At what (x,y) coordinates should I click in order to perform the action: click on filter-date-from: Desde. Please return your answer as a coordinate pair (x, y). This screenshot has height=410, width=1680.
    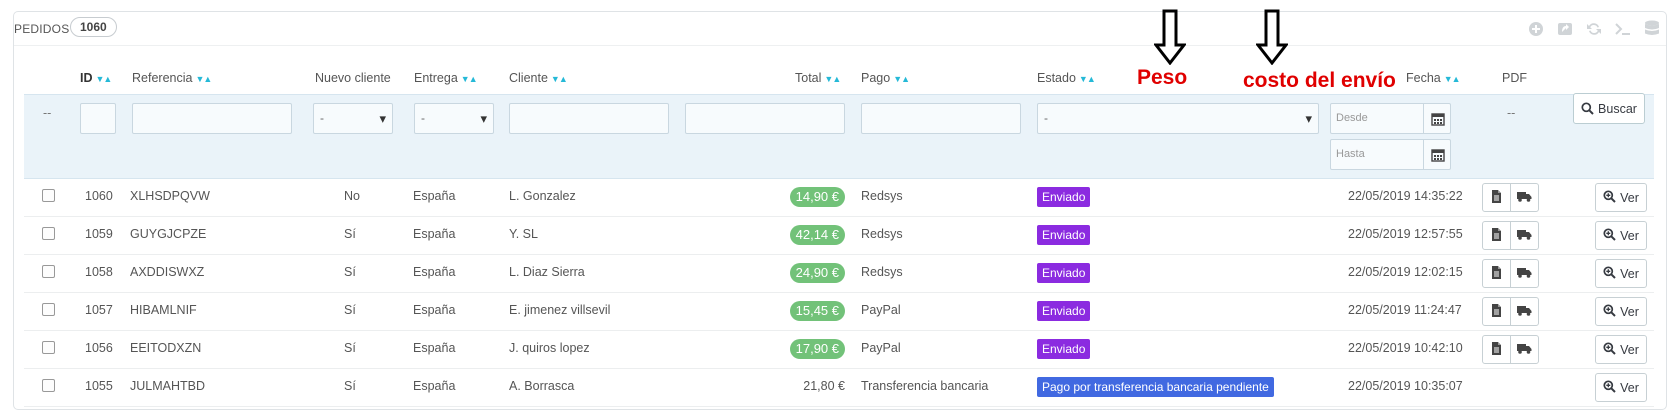
    Looking at the image, I should click on (1390, 118).